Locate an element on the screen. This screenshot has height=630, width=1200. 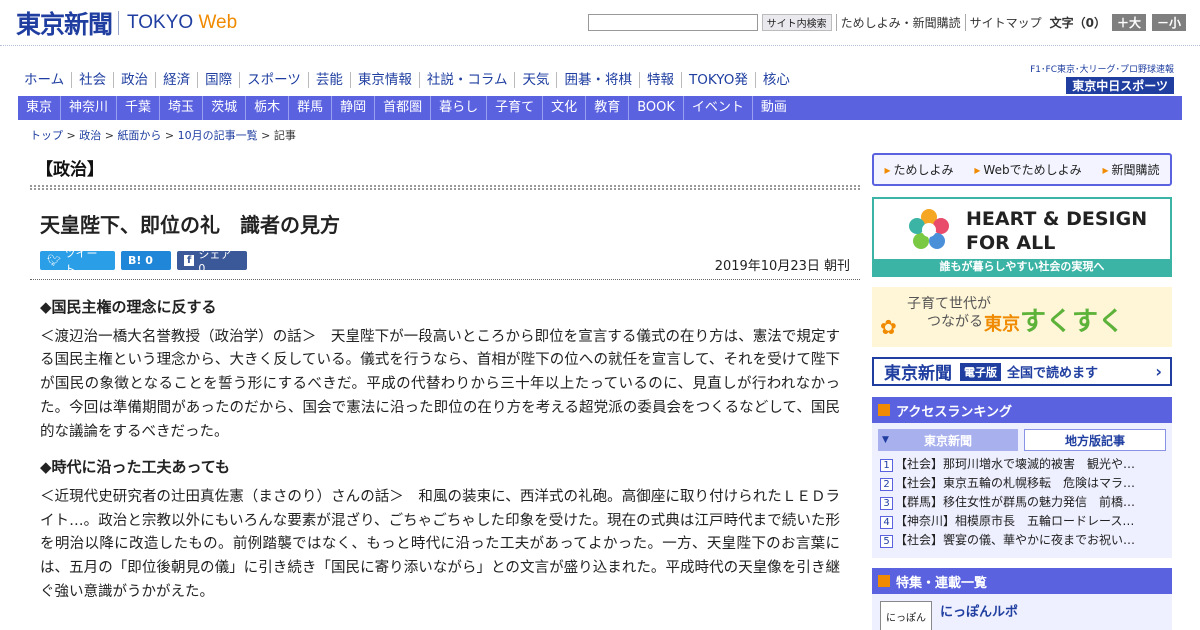
nav-item-economy: 経済 is located at coordinates (176, 80).